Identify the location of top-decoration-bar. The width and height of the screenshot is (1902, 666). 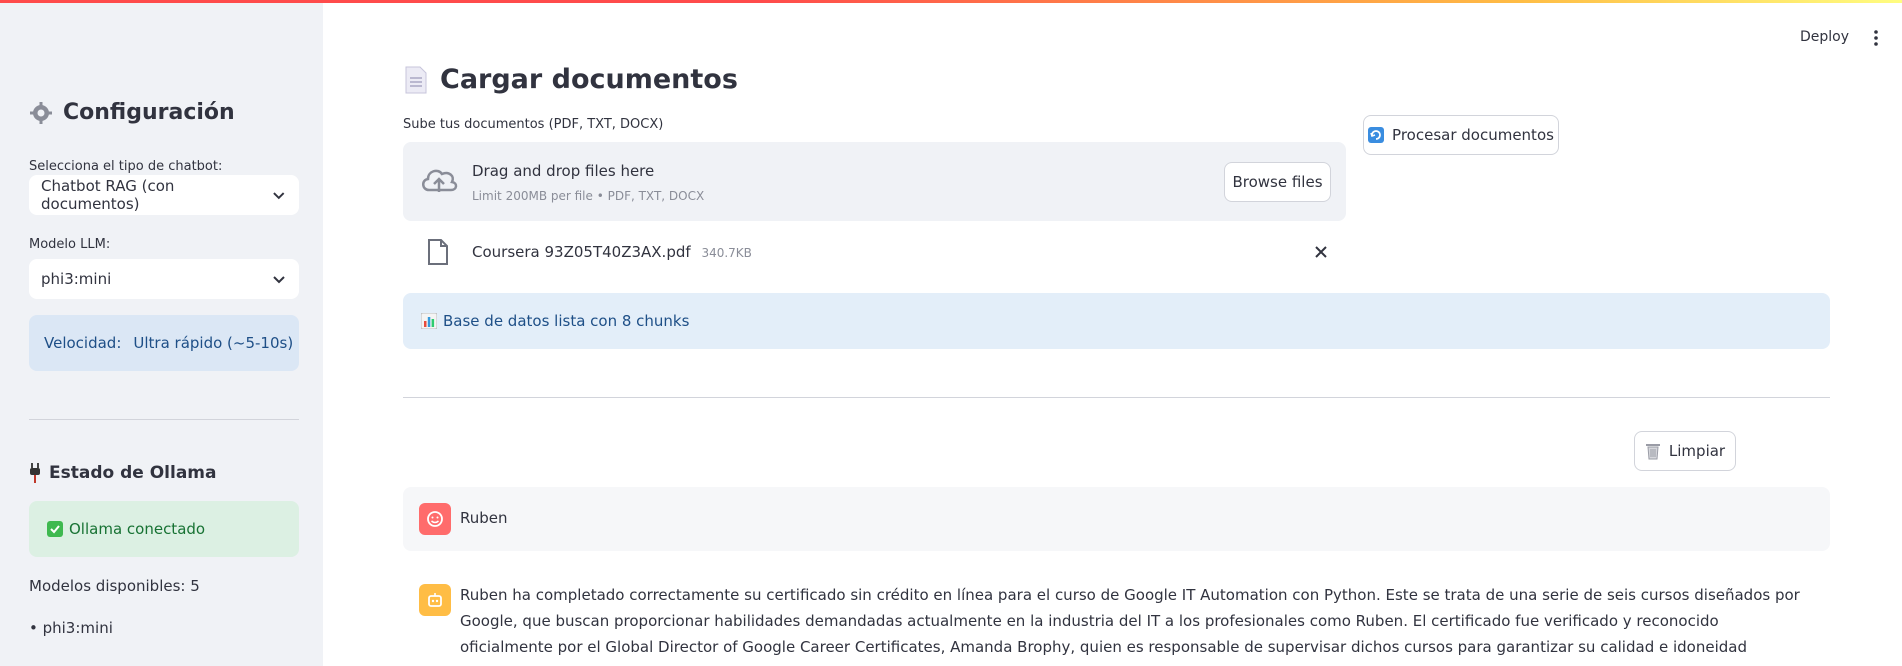
(951, 1).